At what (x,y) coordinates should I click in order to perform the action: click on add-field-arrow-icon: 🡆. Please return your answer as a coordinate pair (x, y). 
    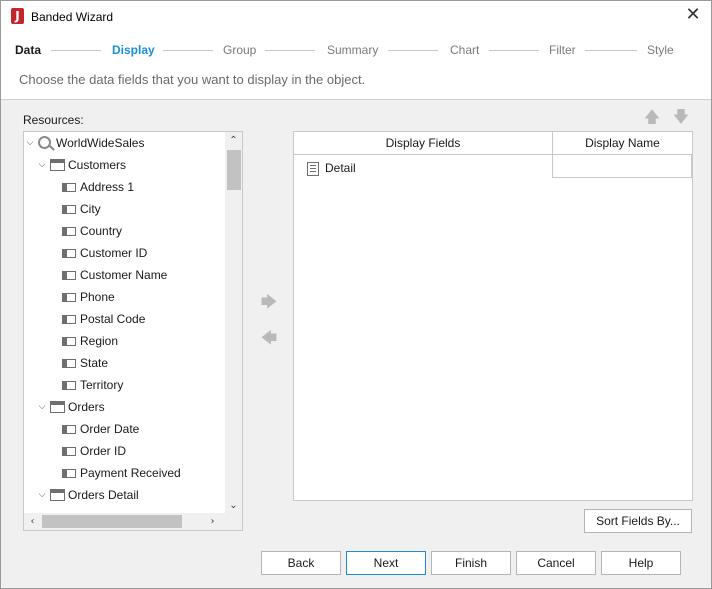
    Looking at the image, I should click on (269, 302).